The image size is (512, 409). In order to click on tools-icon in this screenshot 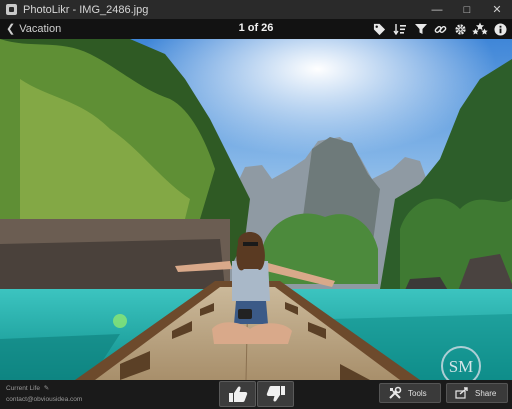, I will do `click(395, 392)`.